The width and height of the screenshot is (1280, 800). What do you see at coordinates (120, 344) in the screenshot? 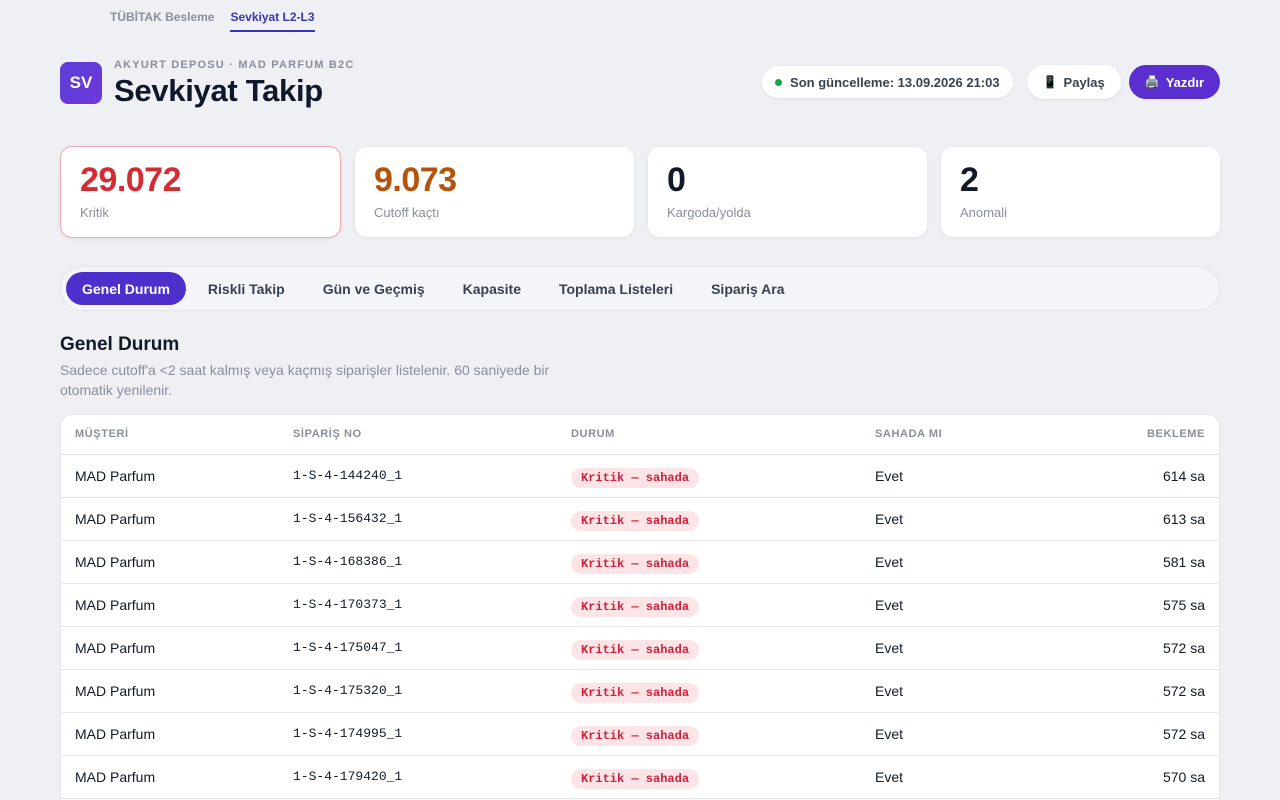
I see `section-title: Genel Durum` at bounding box center [120, 344].